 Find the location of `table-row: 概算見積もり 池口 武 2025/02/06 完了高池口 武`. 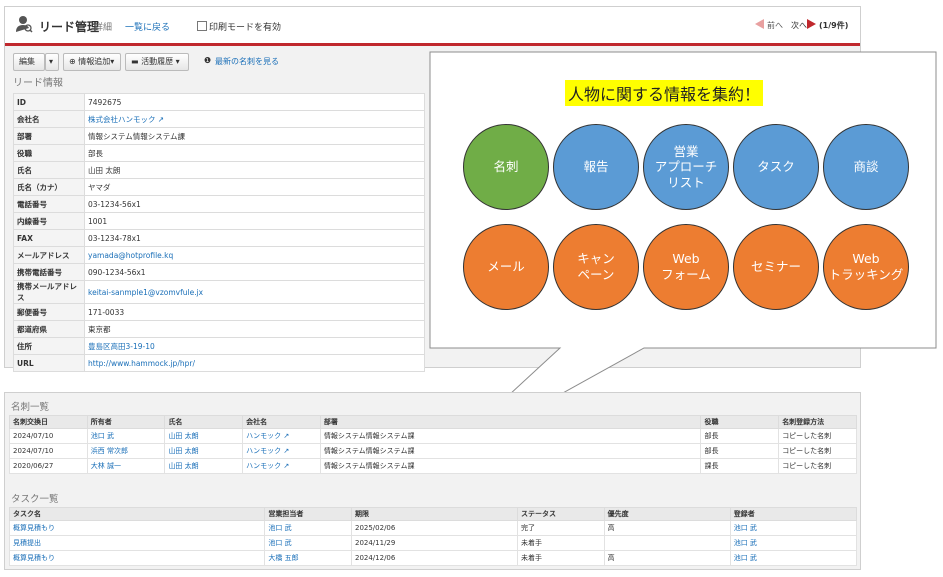

table-row: 概算見積もり 池口 武 2025/02/06 完了高池口 武 is located at coordinates (433, 528).